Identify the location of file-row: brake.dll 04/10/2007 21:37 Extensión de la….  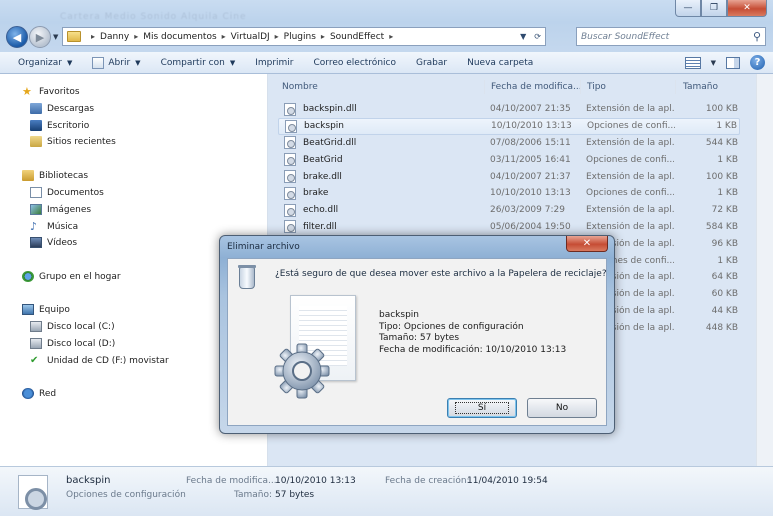
(509, 176).